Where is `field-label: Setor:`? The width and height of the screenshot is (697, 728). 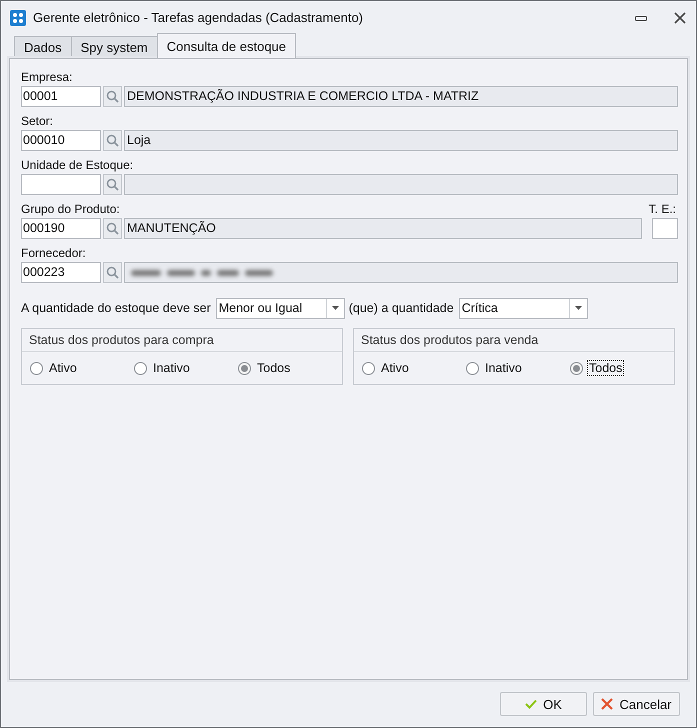 field-label: Setor: is located at coordinates (37, 121).